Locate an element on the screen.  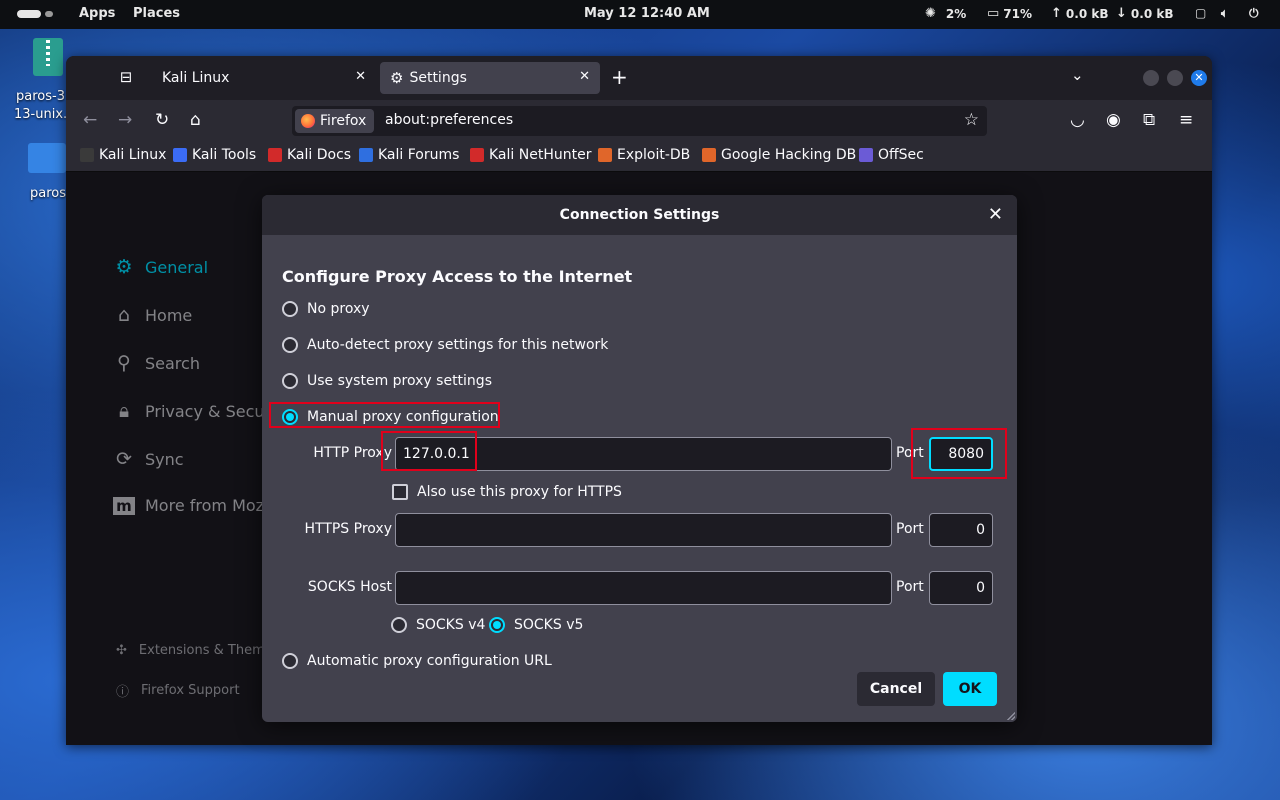
radio-socks-v5: SOCKS v5 is located at coordinates (536, 625).